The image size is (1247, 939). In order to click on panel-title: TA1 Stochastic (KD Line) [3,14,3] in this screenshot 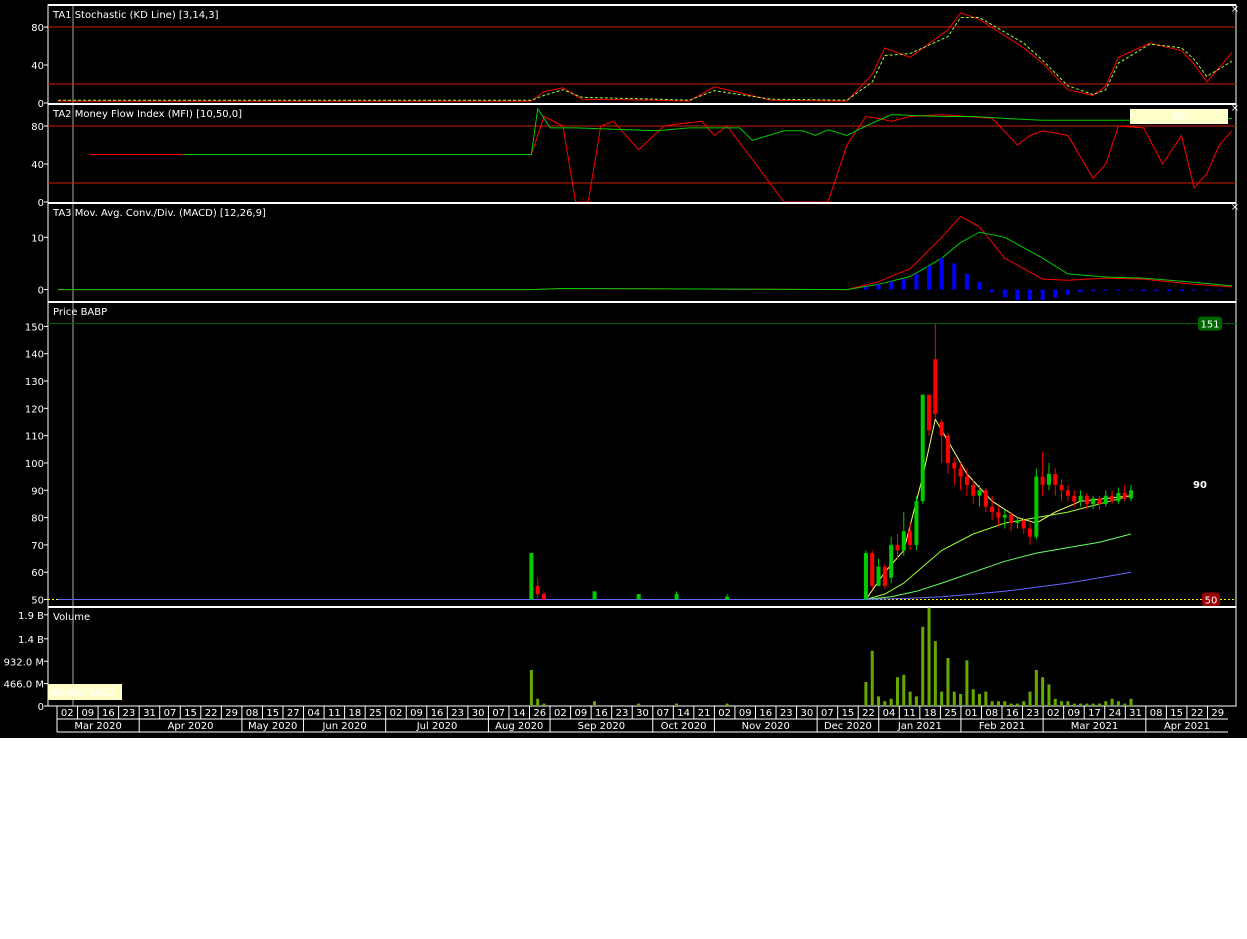, I will do `click(135, 15)`.